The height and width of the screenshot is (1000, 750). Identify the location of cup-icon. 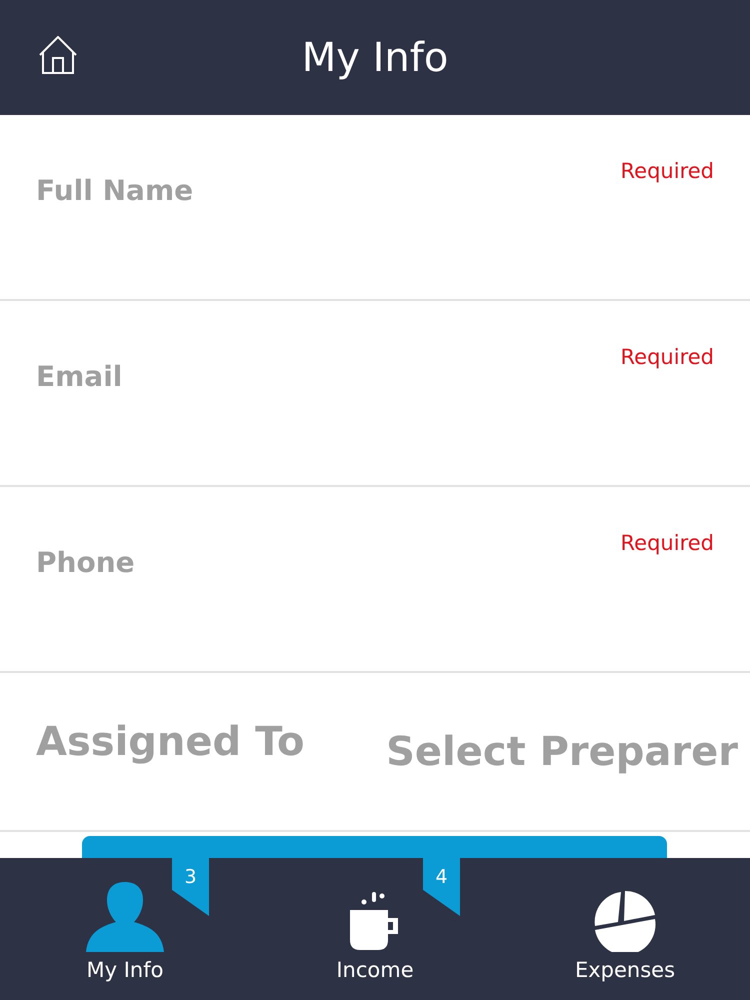
(375, 922).